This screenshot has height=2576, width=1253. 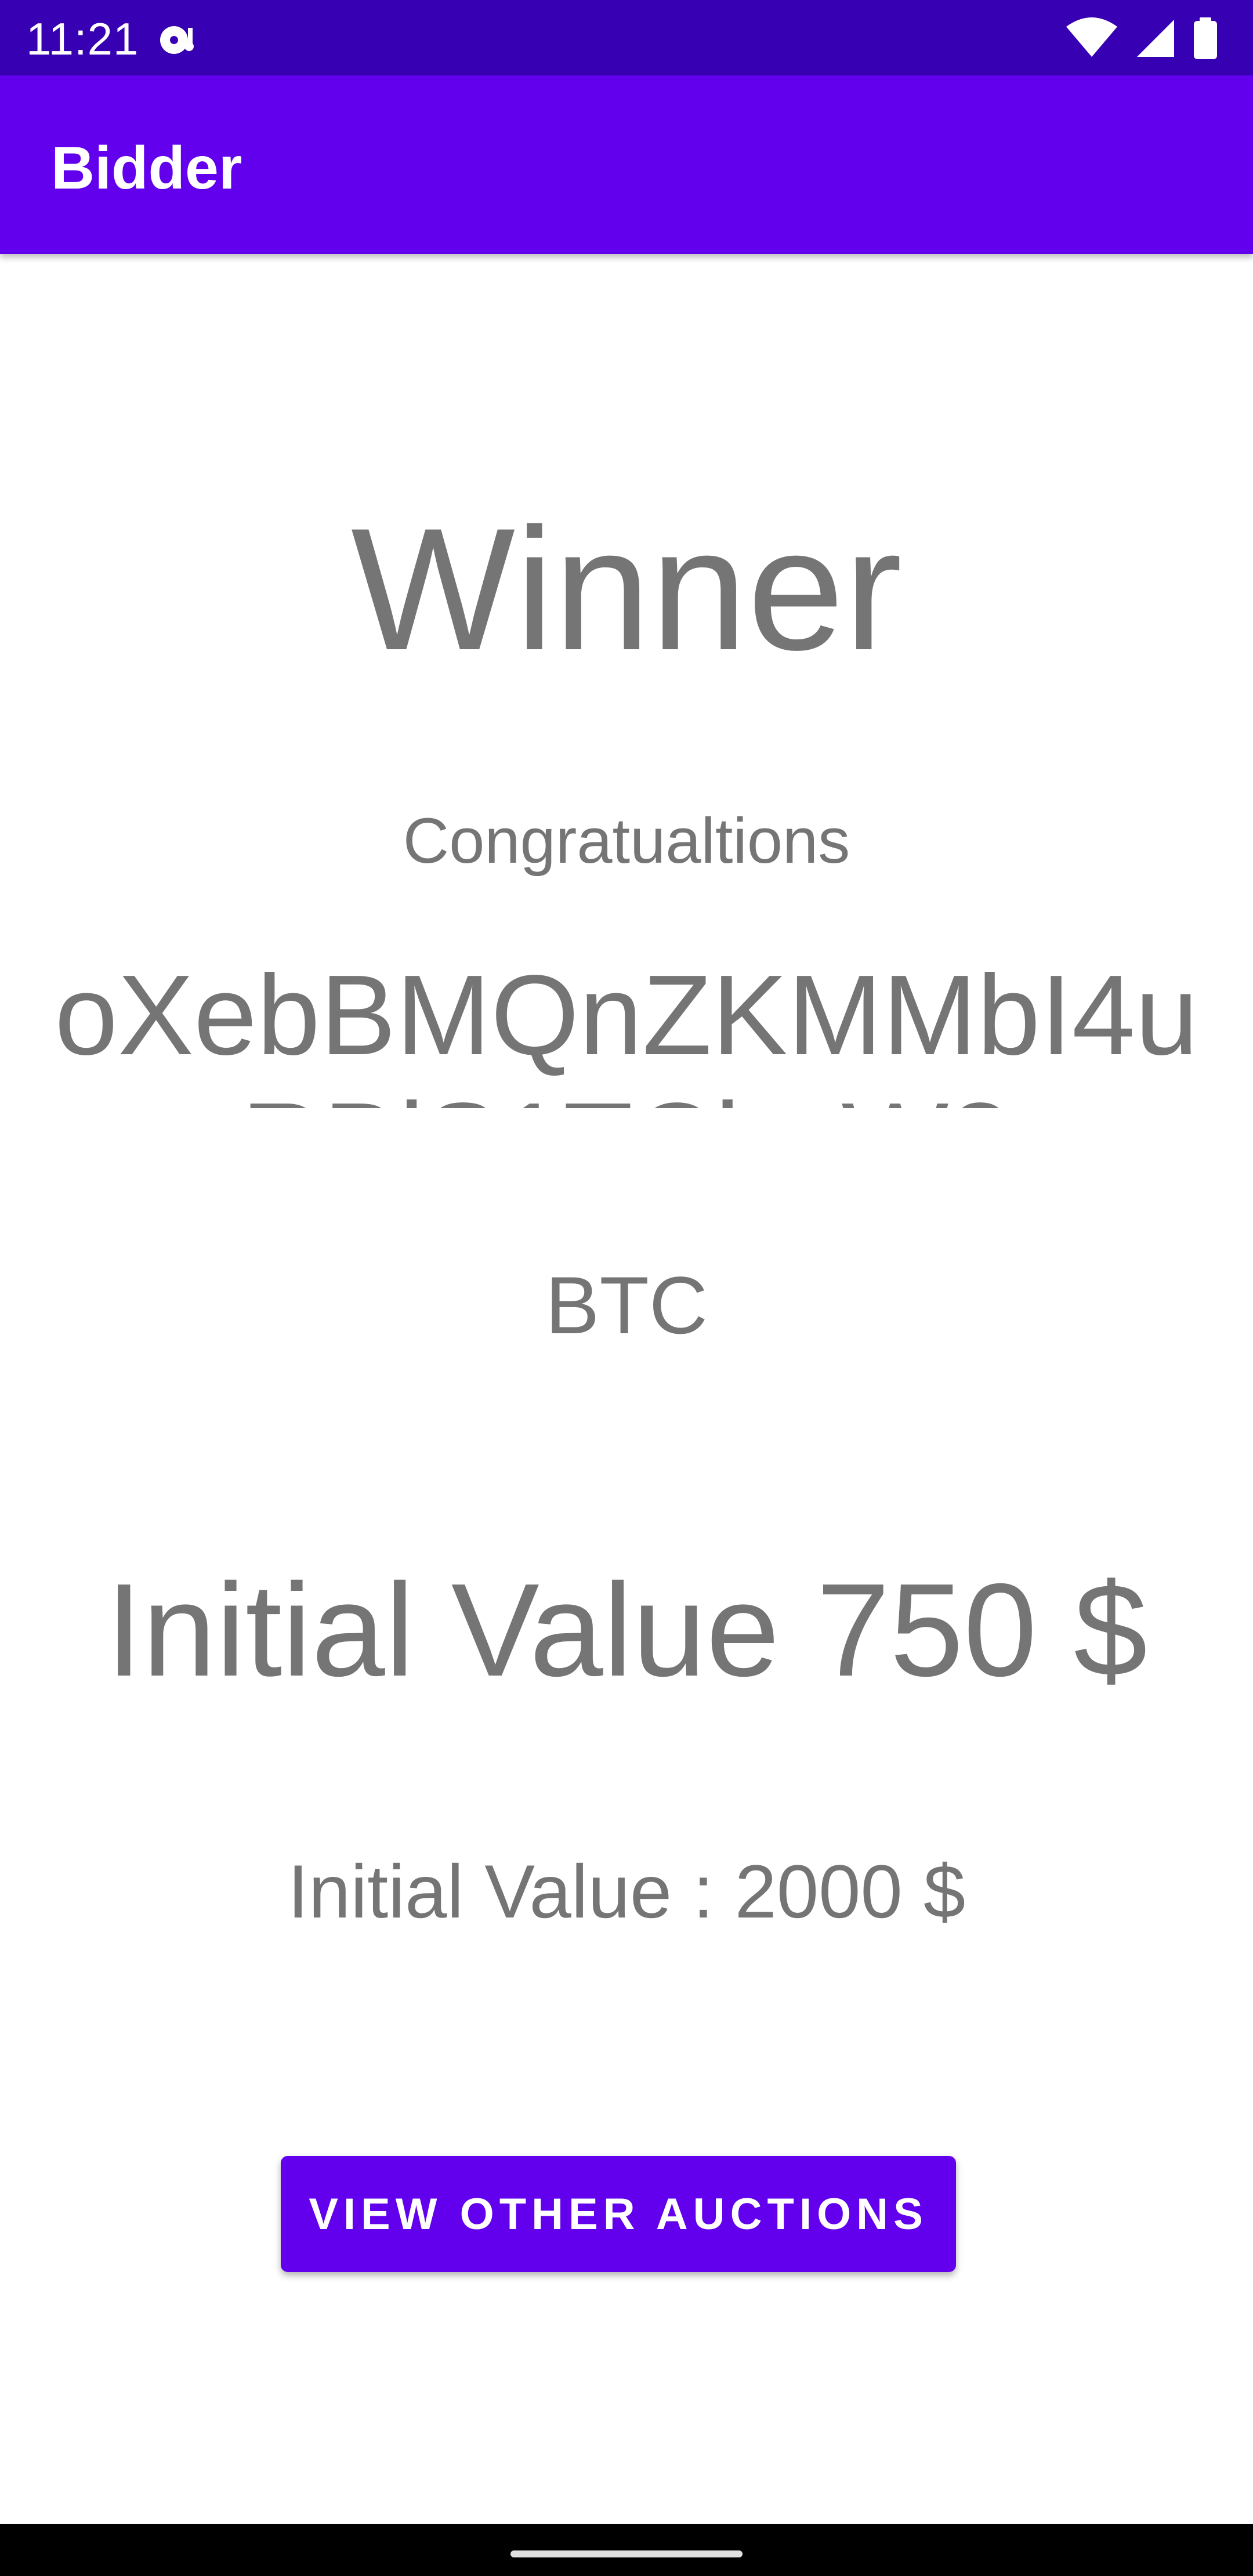 I want to click on winner-address: oXebBMQnZKMMbI4uRBiS1TCbnW8, so click(x=626, y=1029).